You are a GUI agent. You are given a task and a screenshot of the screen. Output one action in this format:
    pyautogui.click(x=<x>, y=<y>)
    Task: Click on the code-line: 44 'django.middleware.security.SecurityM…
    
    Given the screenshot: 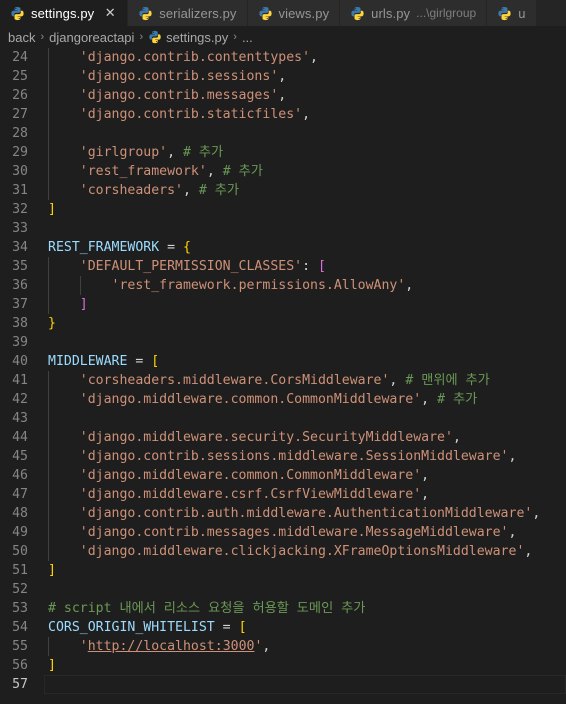 What is the action you would take?
    pyautogui.click(x=283, y=437)
    